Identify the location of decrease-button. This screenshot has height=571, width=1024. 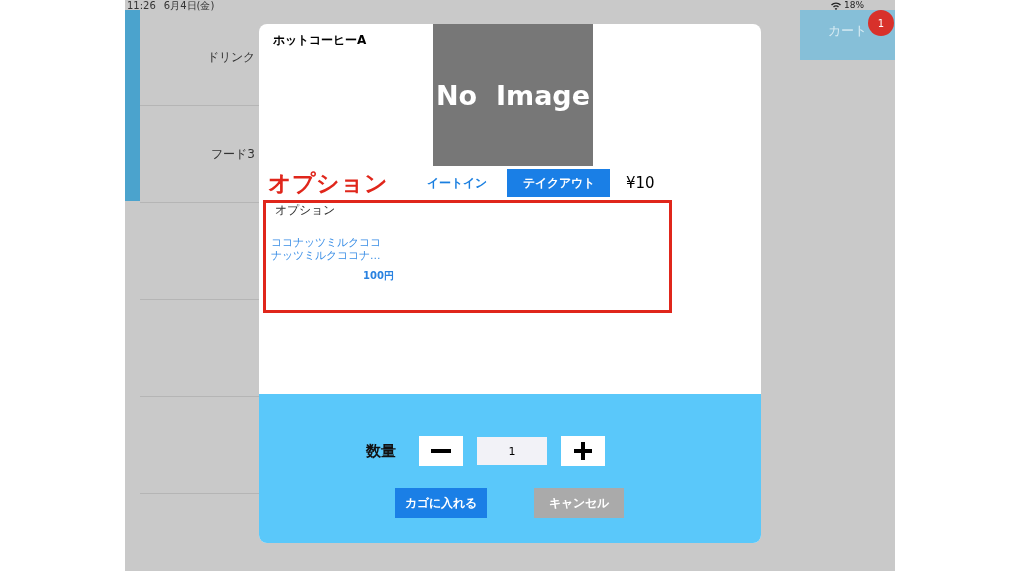
(441, 451).